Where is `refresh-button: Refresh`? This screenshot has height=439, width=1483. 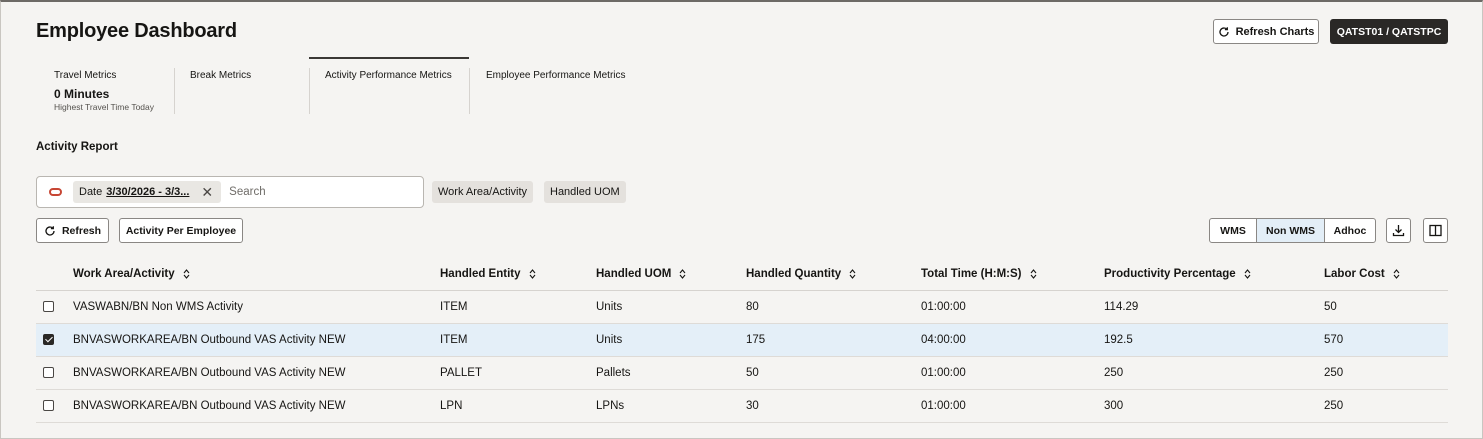 refresh-button: Refresh is located at coordinates (72, 230).